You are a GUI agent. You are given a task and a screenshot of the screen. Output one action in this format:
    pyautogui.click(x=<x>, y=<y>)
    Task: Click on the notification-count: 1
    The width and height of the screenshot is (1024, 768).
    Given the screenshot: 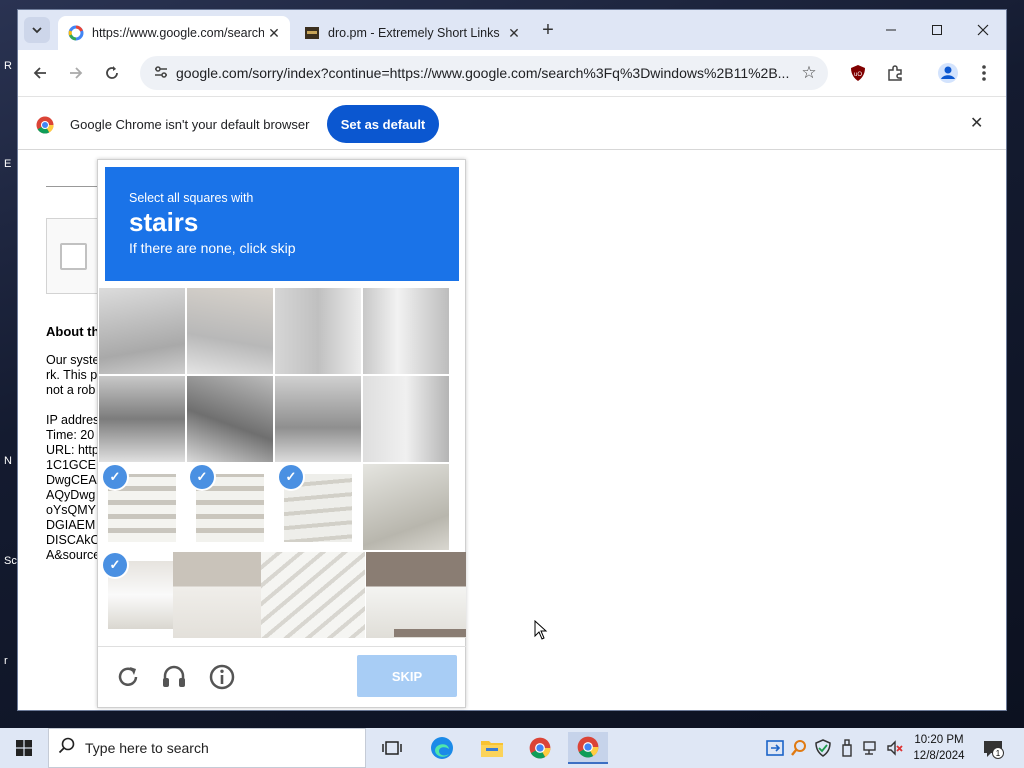 What is the action you would take?
    pyautogui.click(x=998, y=753)
    